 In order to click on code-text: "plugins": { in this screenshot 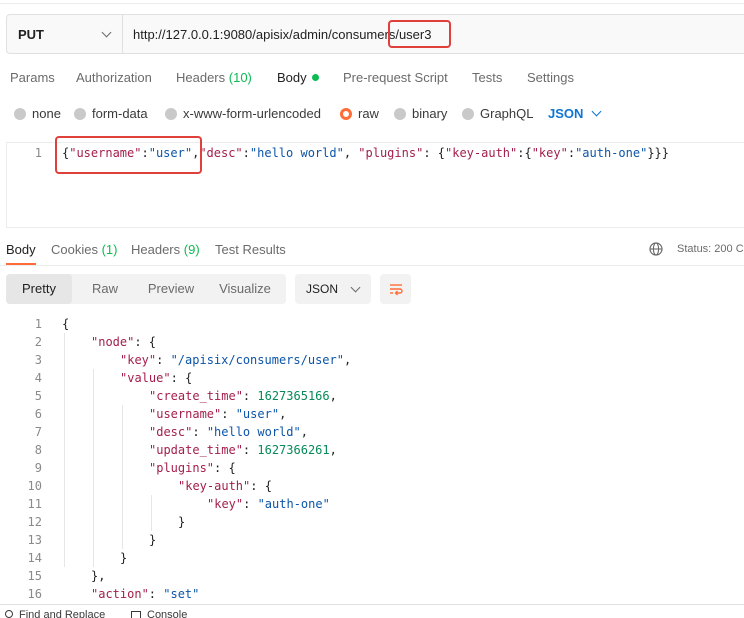, I will do `click(192, 468)`.